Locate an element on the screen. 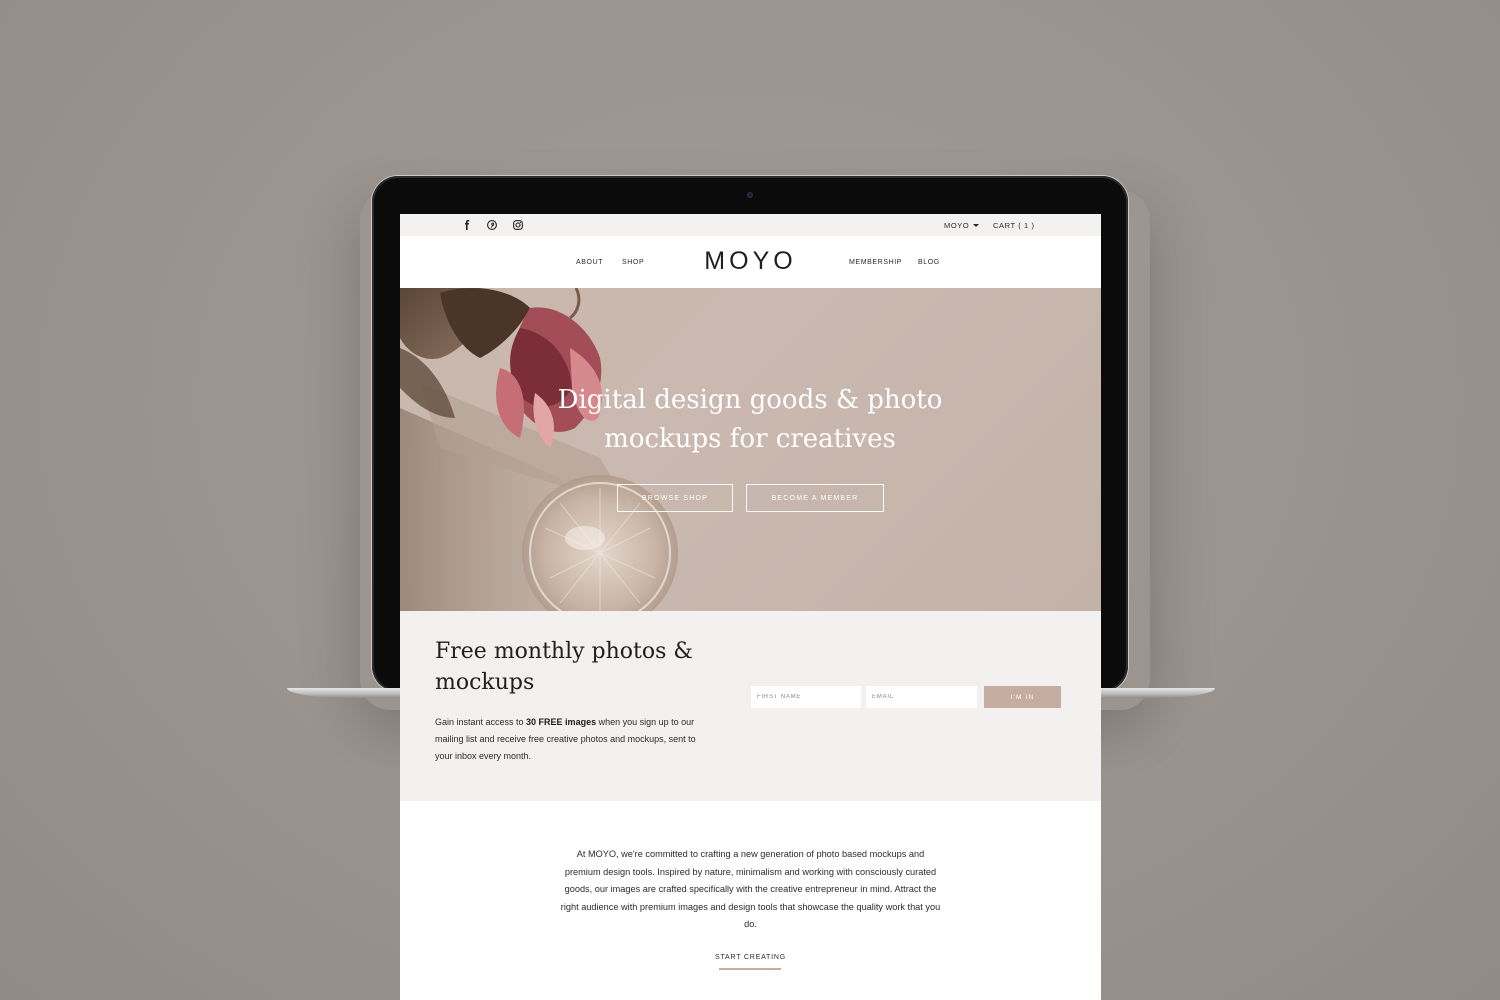 The image size is (1500, 1000). browse-shop-button: BROWSE SHOP is located at coordinates (675, 498).